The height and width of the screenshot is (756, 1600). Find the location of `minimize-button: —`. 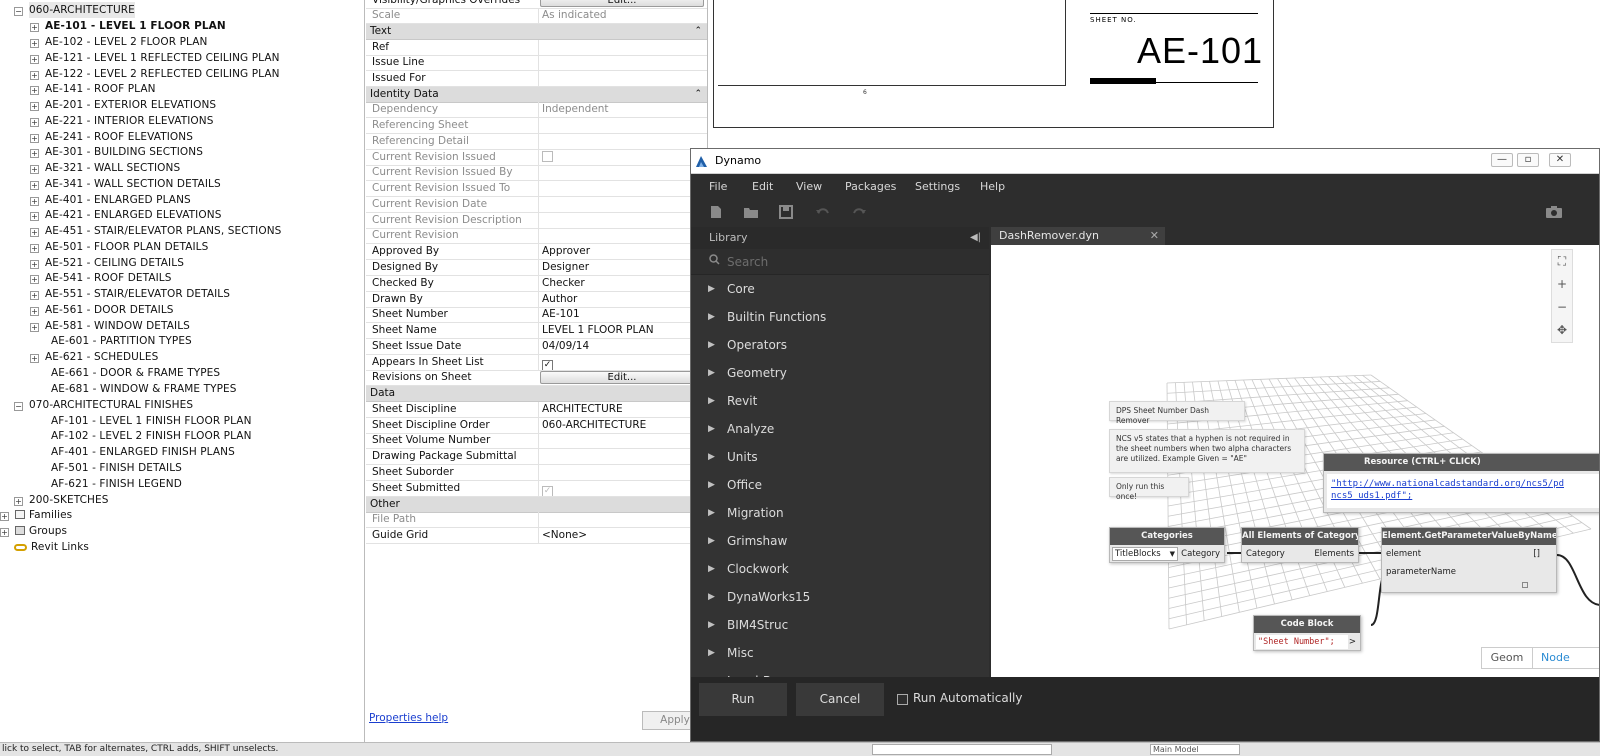

minimize-button: — is located at coordinates (1502, 160).